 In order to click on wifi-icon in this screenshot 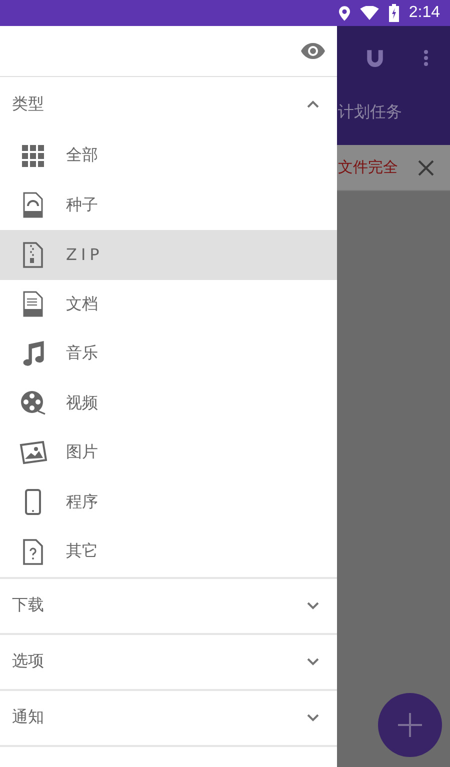, I will do `click(369, 13)`.